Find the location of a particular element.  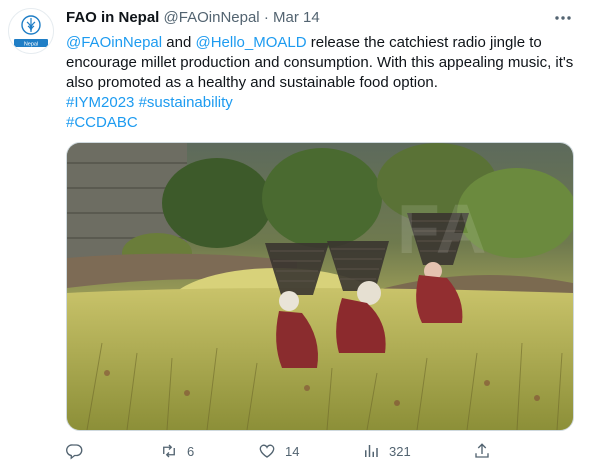

views-count: 321 is located at coordinates (400, 451).